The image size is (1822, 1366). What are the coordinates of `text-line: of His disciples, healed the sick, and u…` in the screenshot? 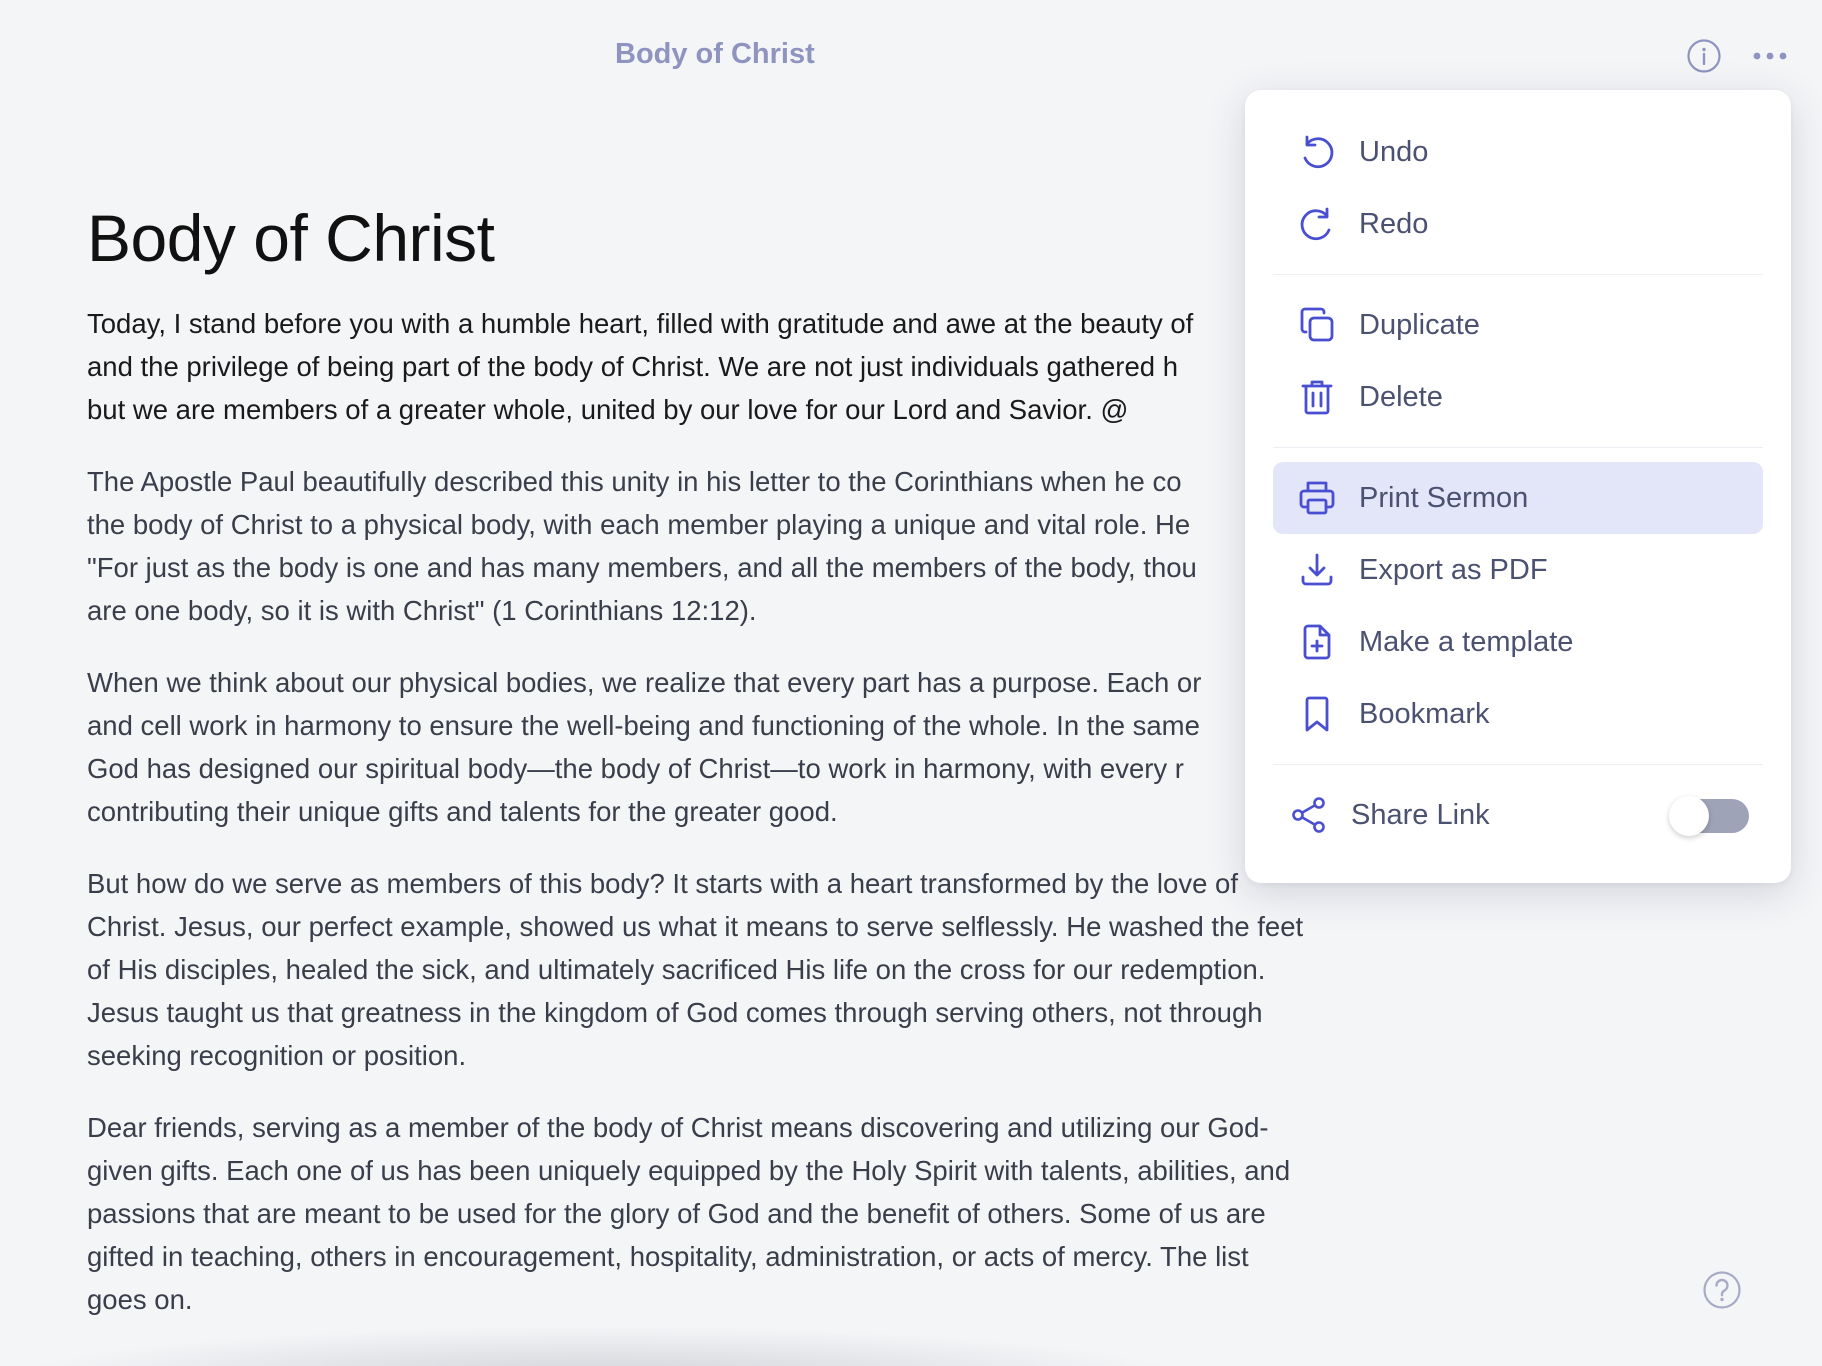 It's located at (676, 969).